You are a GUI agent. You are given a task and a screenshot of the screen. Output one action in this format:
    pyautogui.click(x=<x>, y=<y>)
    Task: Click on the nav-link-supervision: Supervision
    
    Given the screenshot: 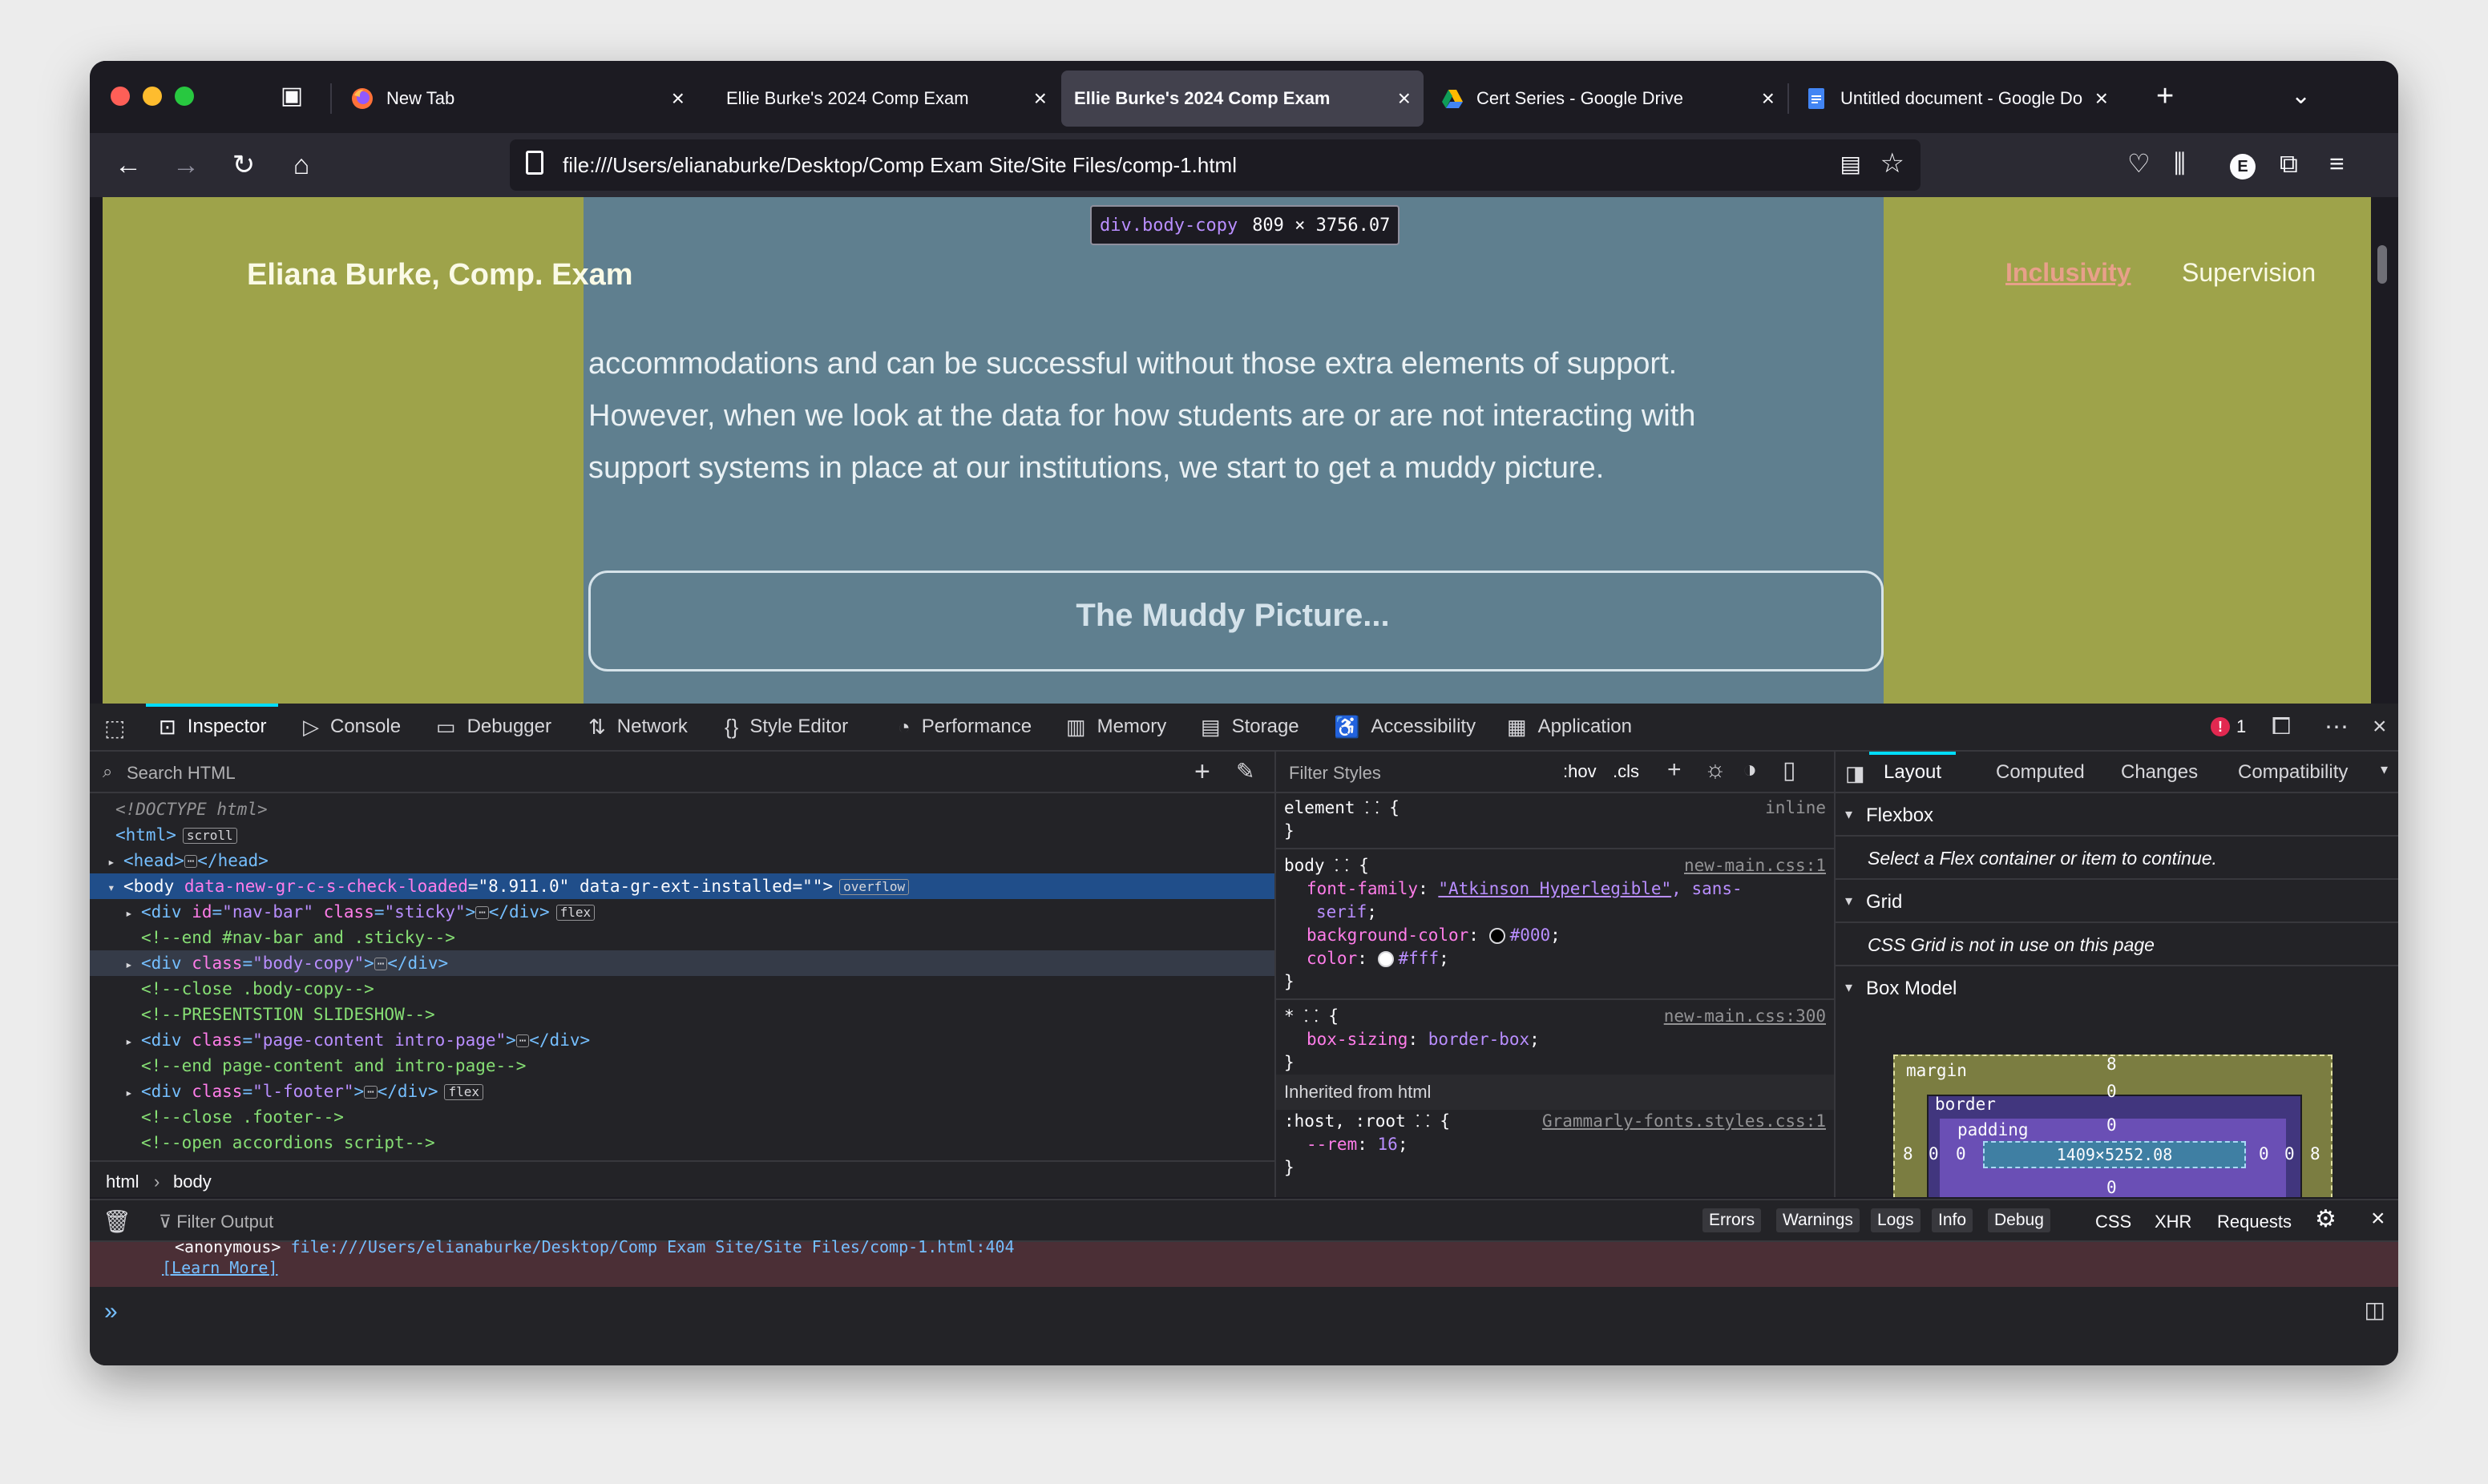 What is the action you would take?
    pyautogui.click(x=2249, y=273)
    